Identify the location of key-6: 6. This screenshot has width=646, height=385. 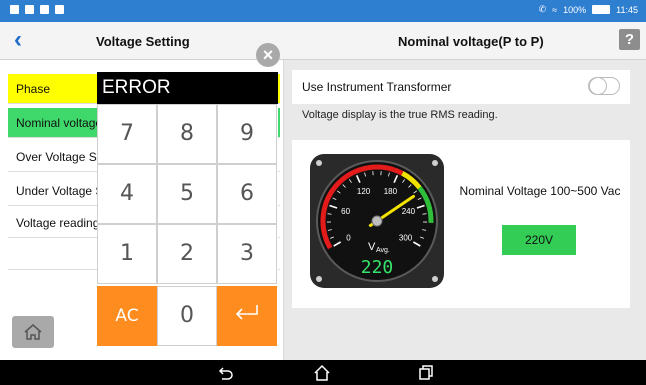
(247, 194).